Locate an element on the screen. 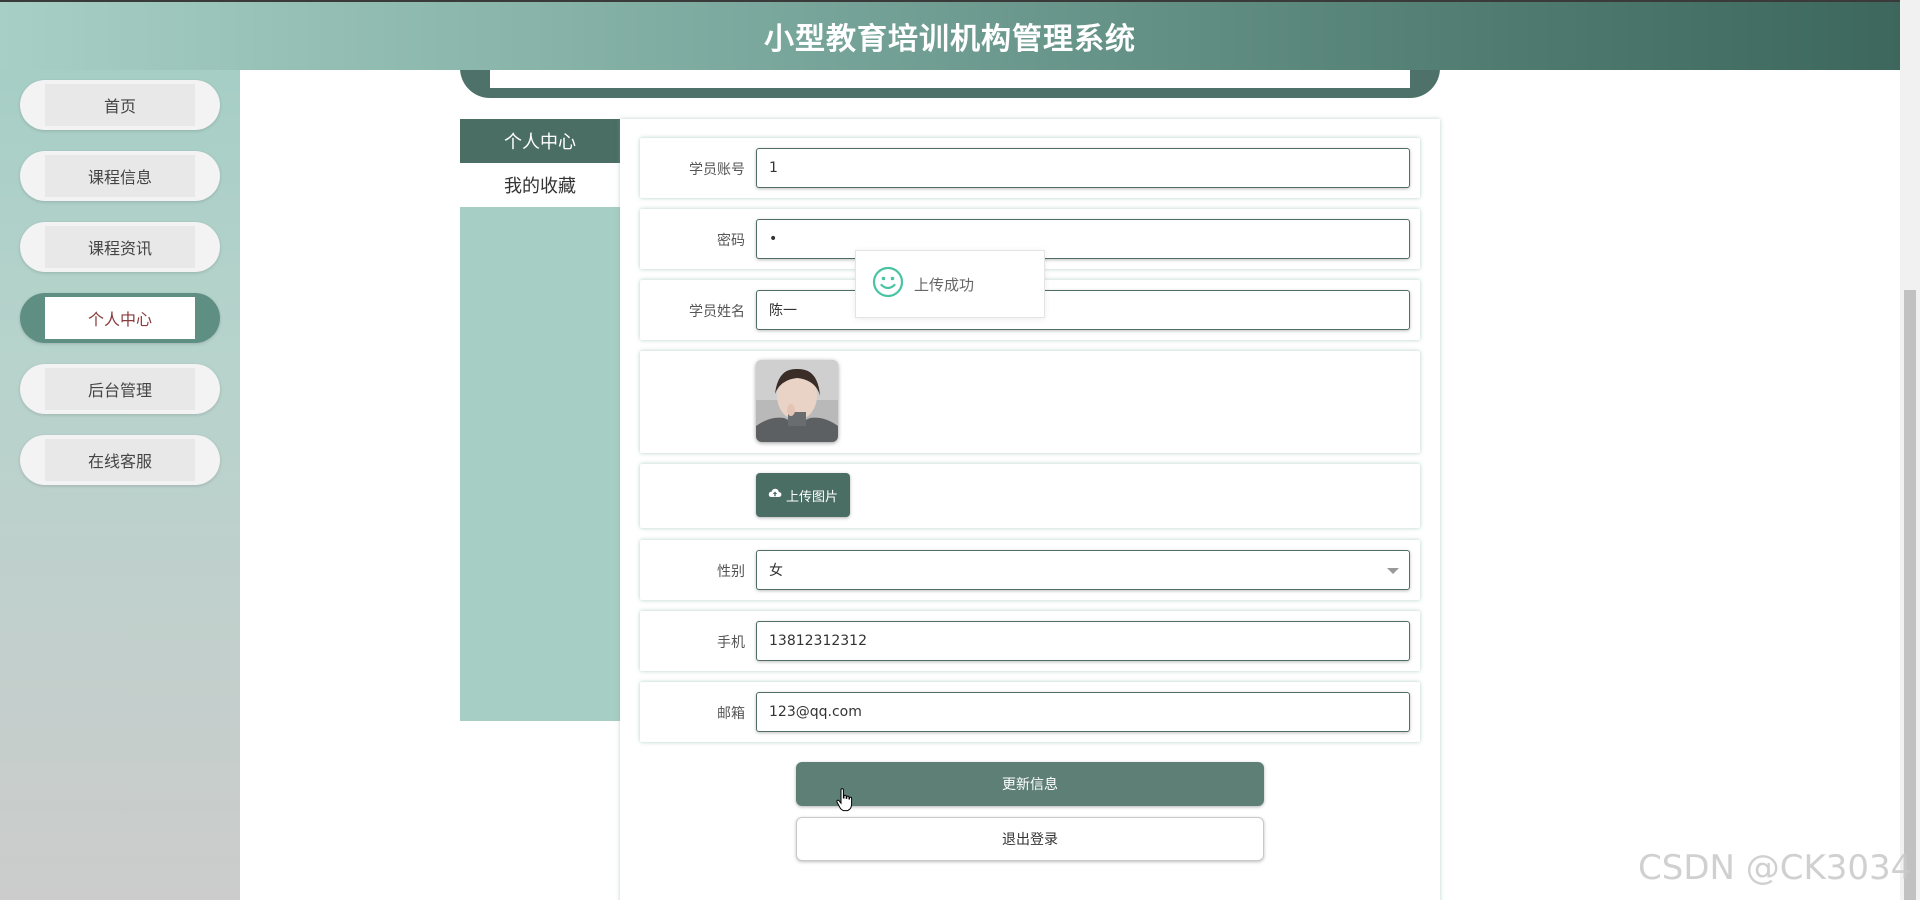 The image size is (1920, 900). sidebar-item-label: 首页 is located at coordinates (120, 105).